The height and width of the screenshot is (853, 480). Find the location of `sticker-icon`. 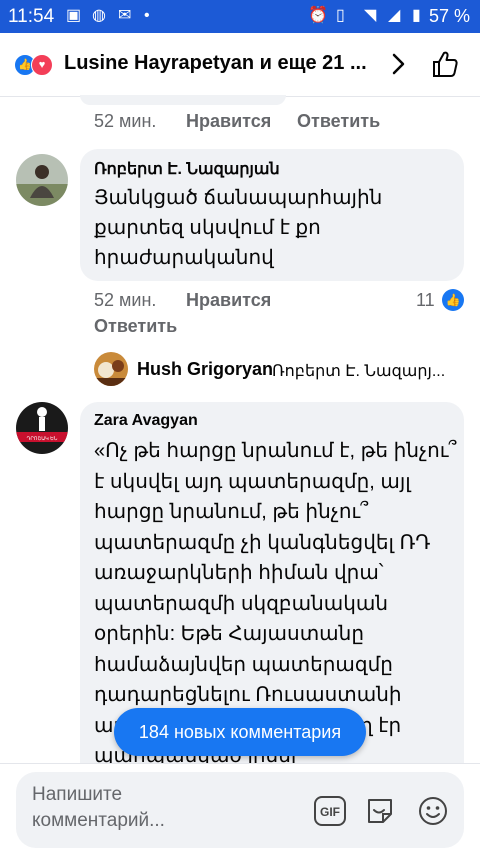

sticker-icon is located at coordinates (380, 811).